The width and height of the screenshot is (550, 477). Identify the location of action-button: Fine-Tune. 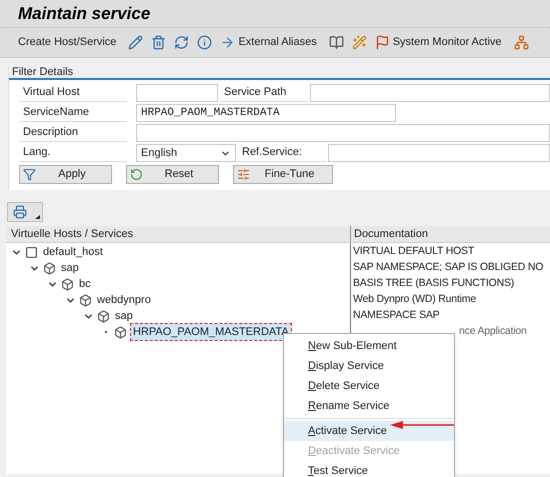
(283, 174).